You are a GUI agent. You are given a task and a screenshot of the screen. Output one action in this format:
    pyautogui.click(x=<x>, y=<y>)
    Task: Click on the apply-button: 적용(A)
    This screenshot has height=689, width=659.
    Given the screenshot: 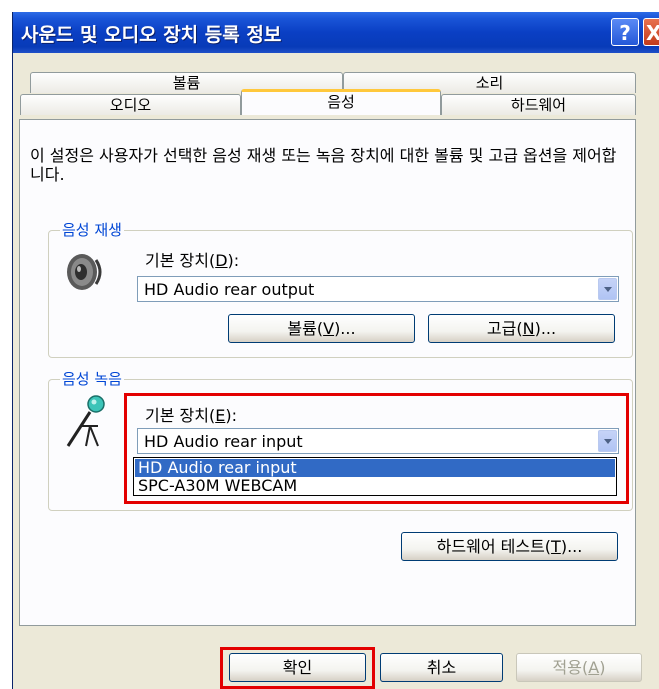 What is the action you would take?
    pyautogui.click(x=579, y=667)
    